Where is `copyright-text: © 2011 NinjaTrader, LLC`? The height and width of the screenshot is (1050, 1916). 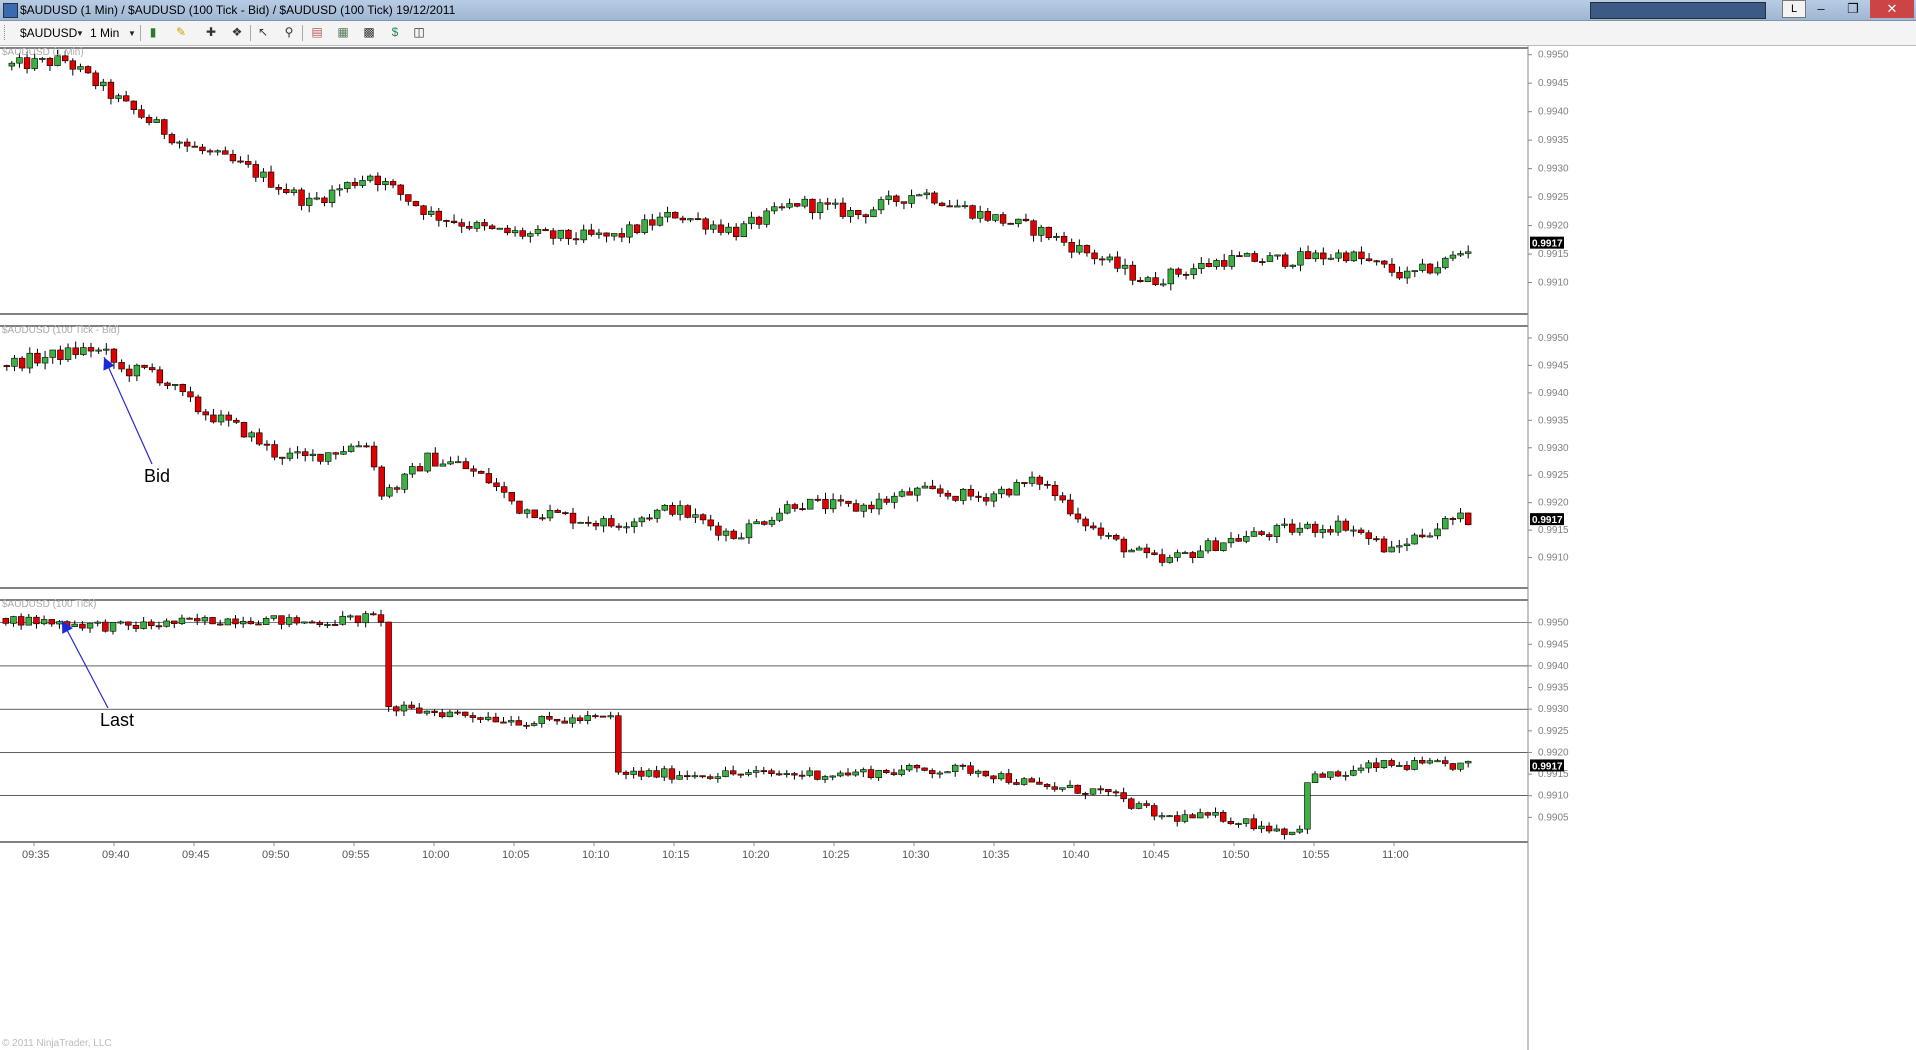
copyright-text: © 2011 NinjaTrader, LLC is located at coordinates (57, 1043).